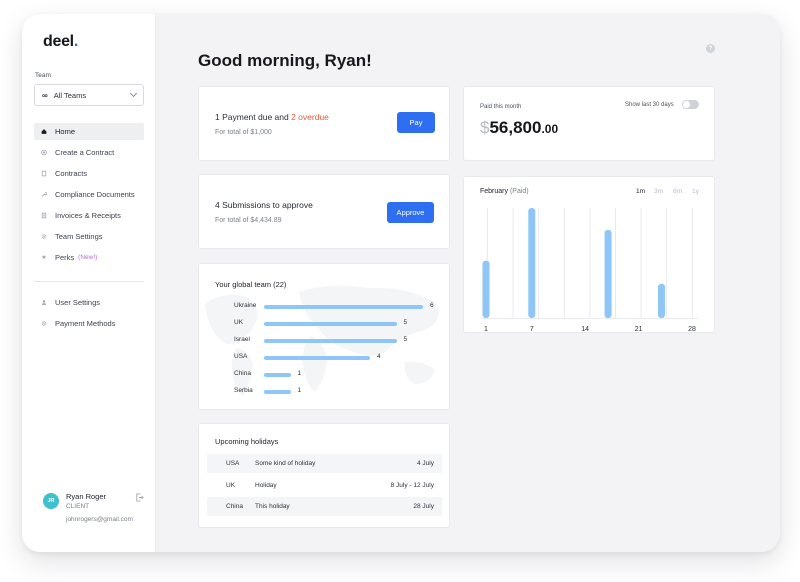 Image resolution: width=800 pixels, height=582 pixels. What do you see at coordinates (89, 95) in the screenshot?
I see `team-select: ∞ All Teams` at bounding box center [89, 95].